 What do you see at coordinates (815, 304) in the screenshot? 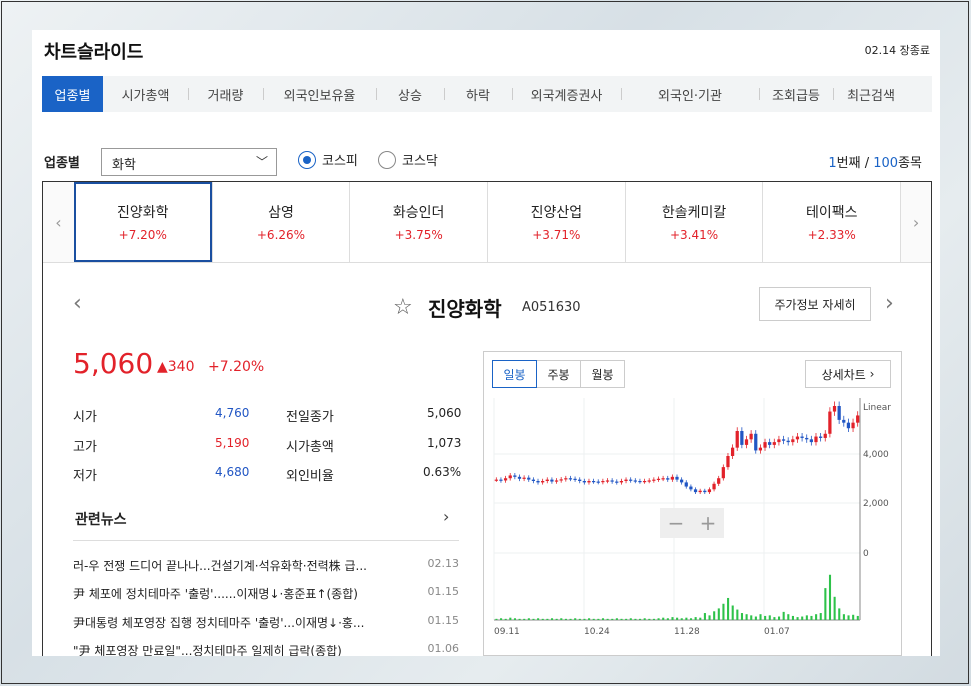
I see `stock-detail-button: 주가정보 자세히` at bounding box center [815, 304].